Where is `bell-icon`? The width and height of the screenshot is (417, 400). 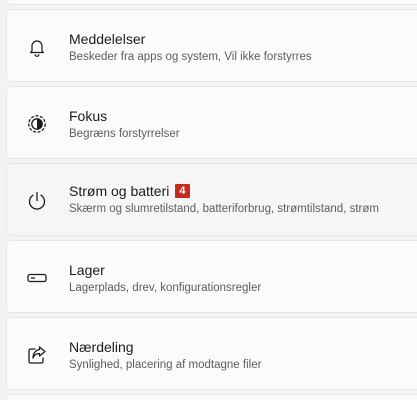
bell-icon is located at coordinates (37, 47).